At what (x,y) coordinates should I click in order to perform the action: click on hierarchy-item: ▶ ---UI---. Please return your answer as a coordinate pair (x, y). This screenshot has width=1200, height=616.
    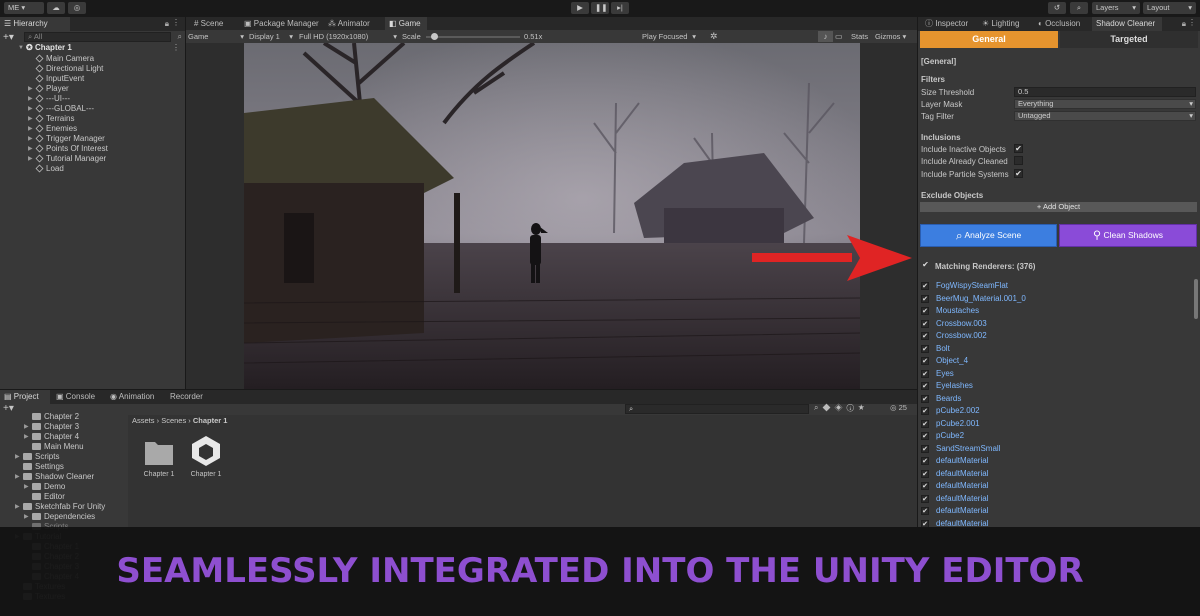
    Looking at the image, I should click on (49, 99).